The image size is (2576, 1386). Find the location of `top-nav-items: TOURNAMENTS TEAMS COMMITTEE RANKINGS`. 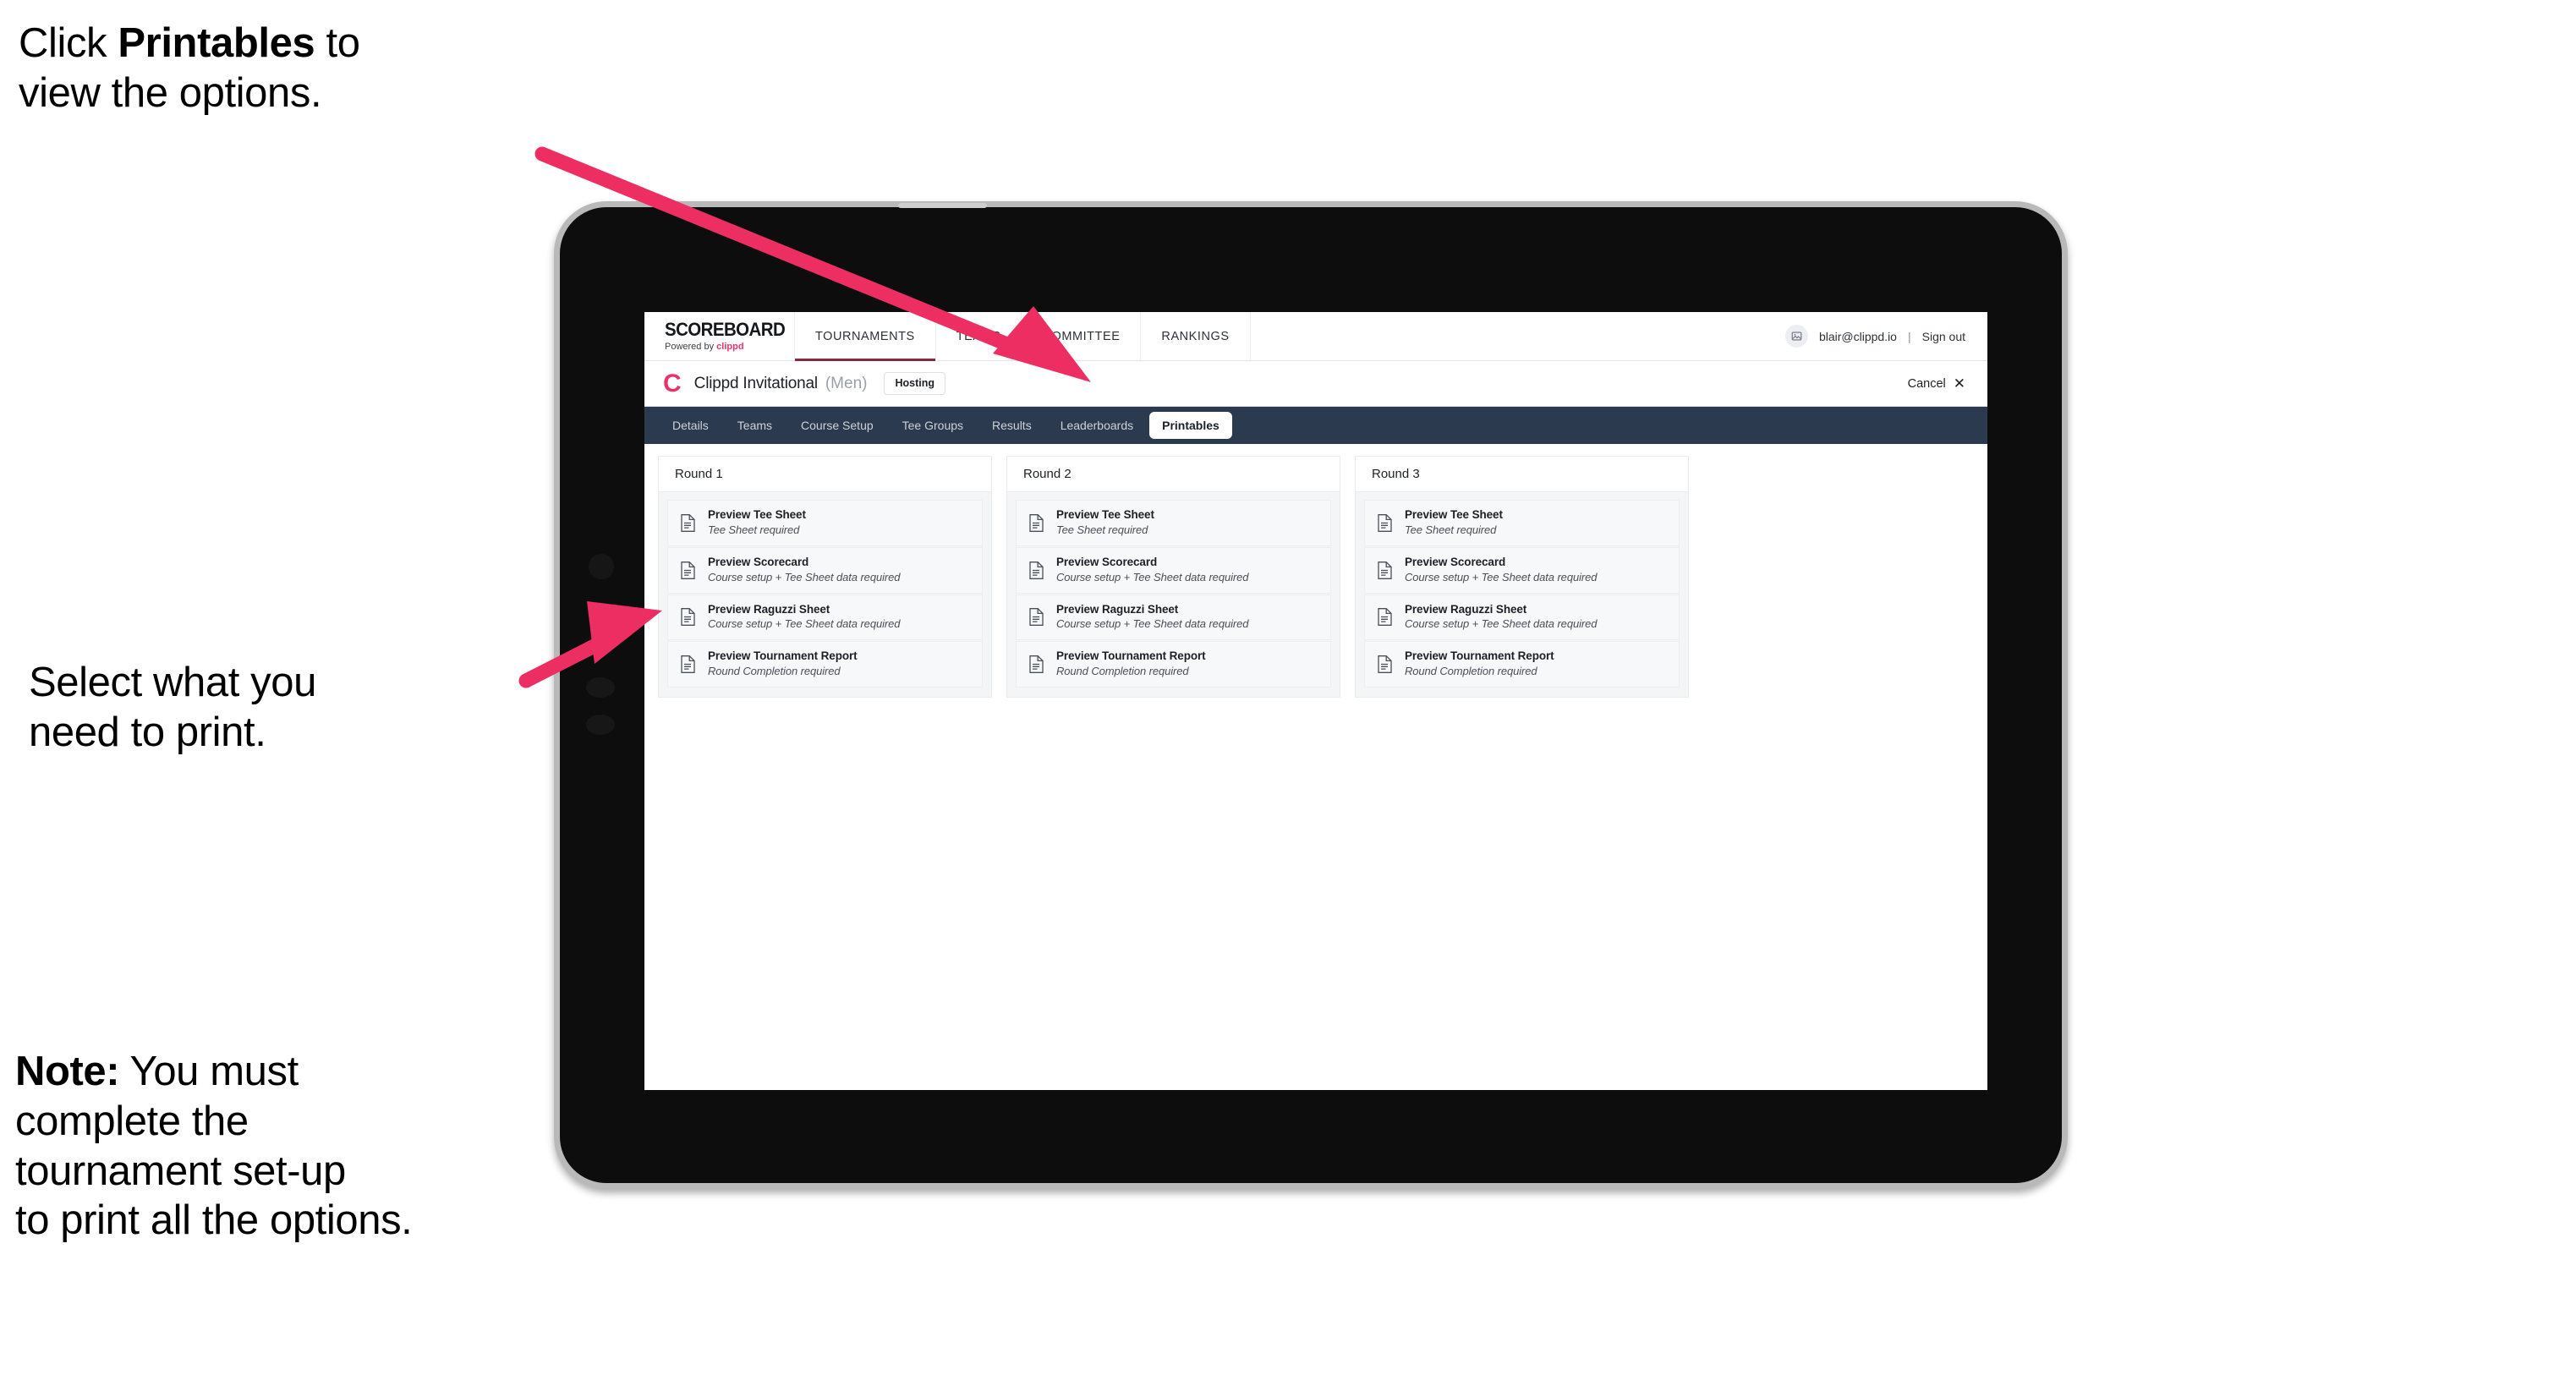

top-nav-items: TOURNAMENTS TEAMS COMMITTEE RANKINGS is located at coordinates (1023, 336).